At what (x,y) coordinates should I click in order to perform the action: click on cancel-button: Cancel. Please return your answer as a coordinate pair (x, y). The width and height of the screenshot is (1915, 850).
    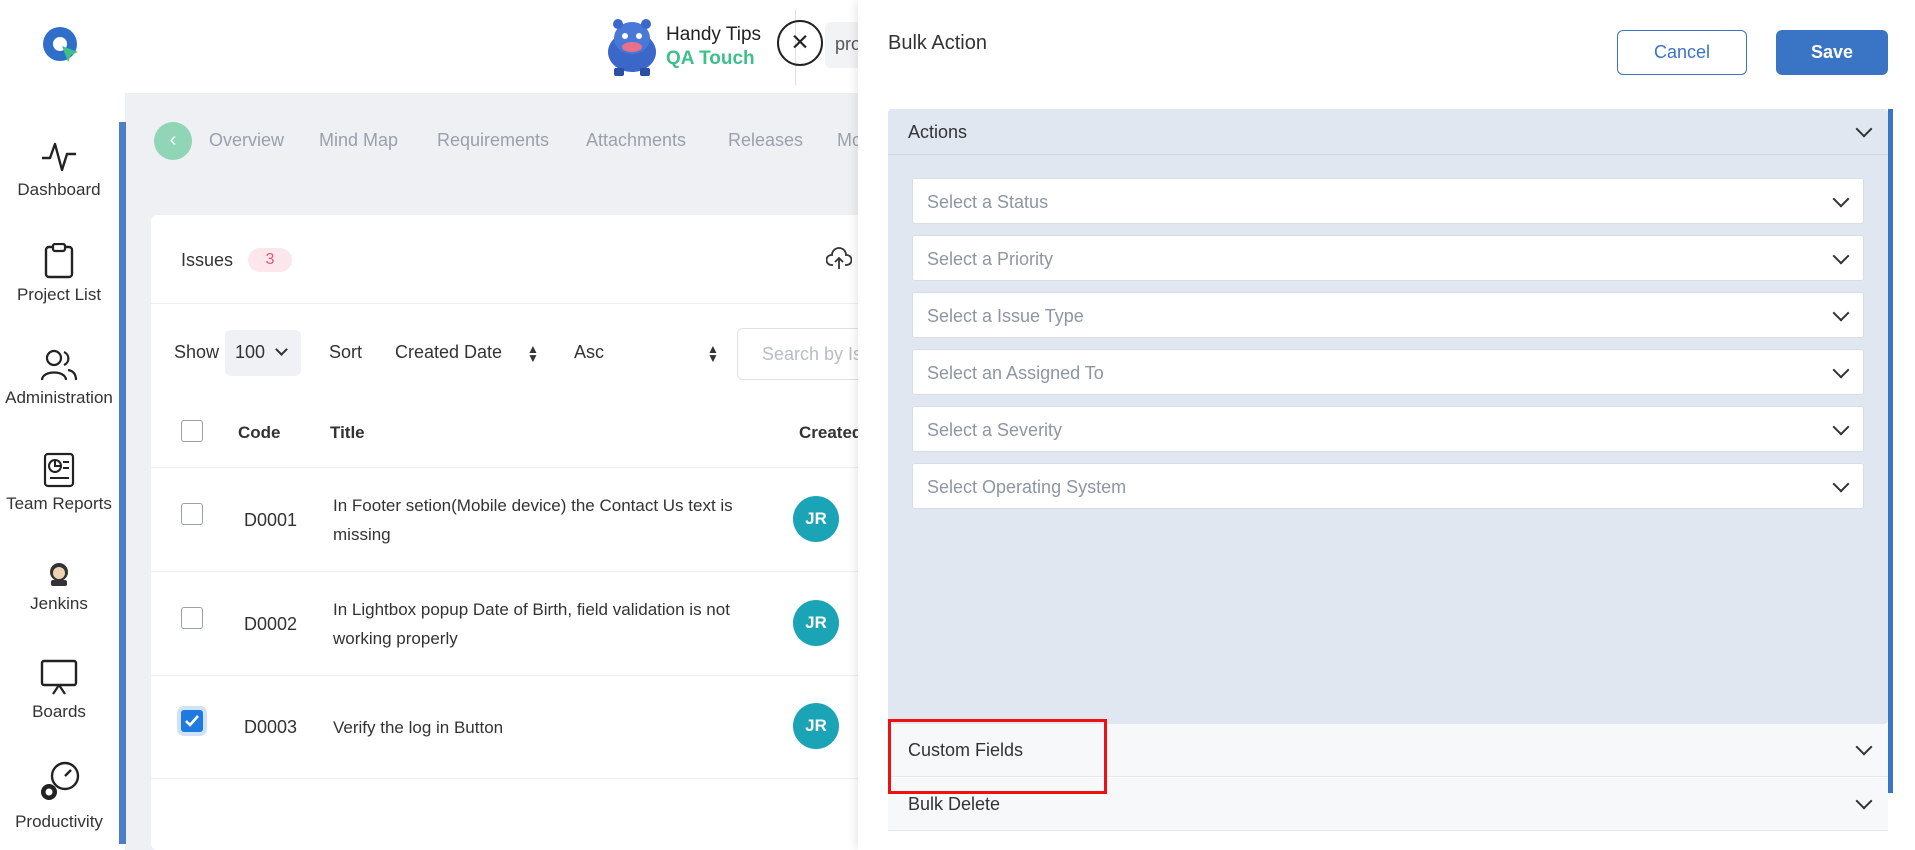
    Looking at the image, I should click on (1682, 52).